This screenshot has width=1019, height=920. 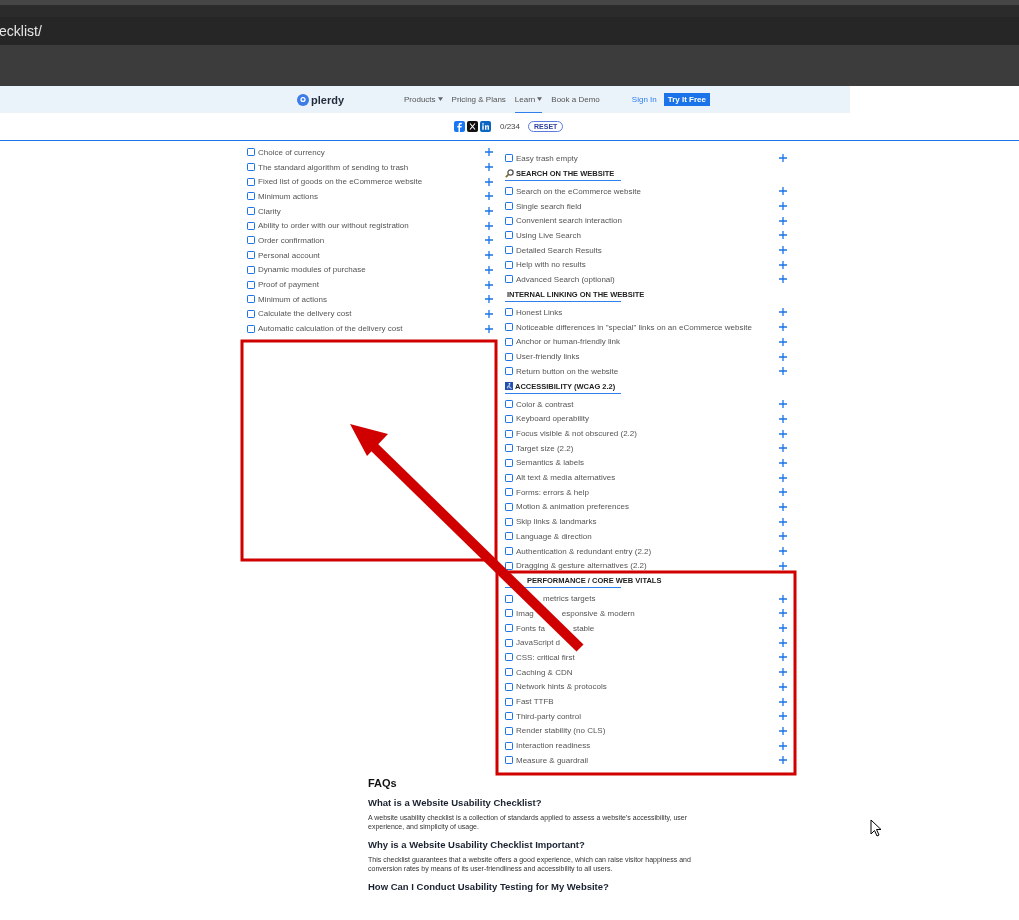 I want to click on sign-in-link: Sign In, so click(x=644, y=99).